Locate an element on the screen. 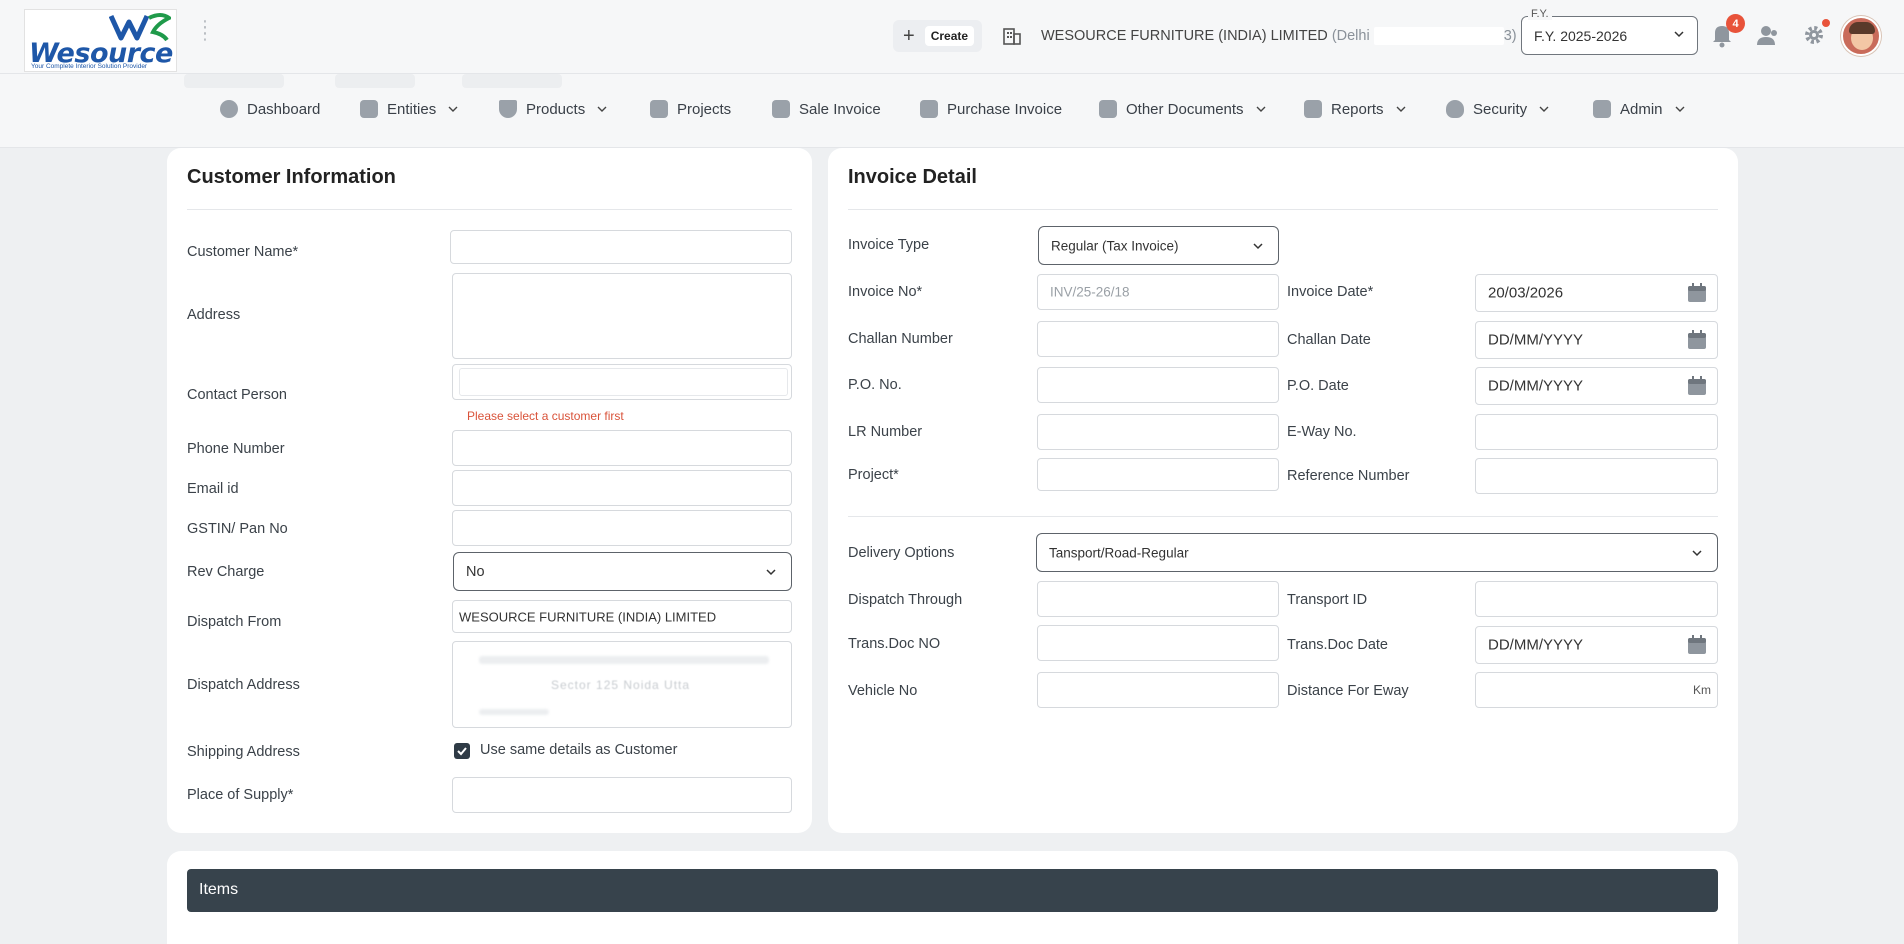 The height and width of the screenshot is (944, 1904). contact-person-select is located at coordinates (622, 382).